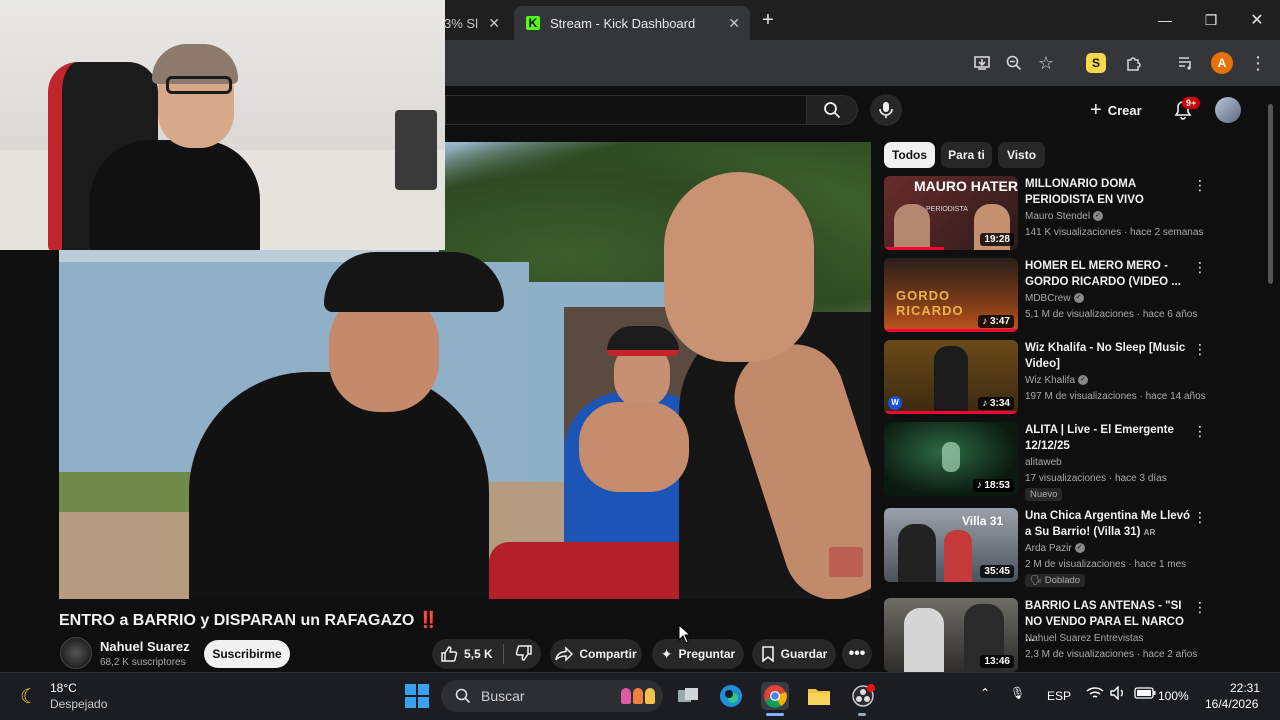  Describe the element at coordinates (504, 654) in the screenshot. I see `divider` at that location.